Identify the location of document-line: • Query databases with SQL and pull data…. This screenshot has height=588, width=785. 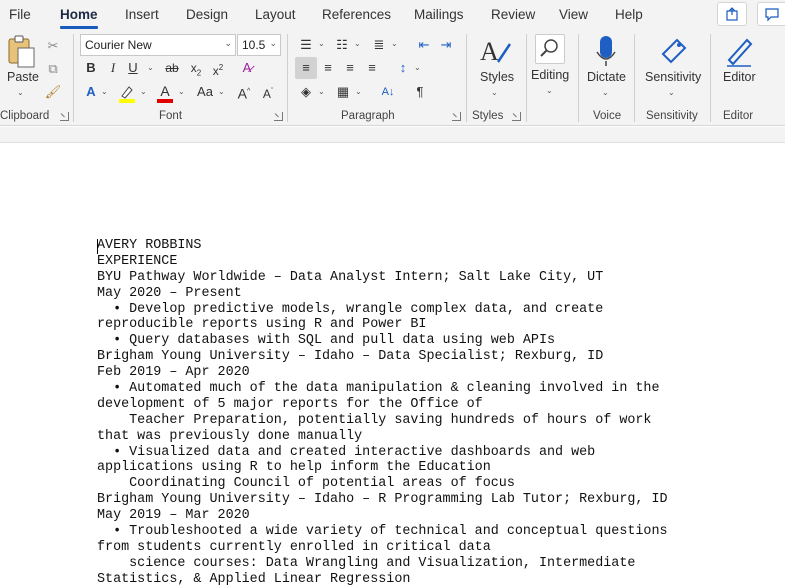
(441, 341).